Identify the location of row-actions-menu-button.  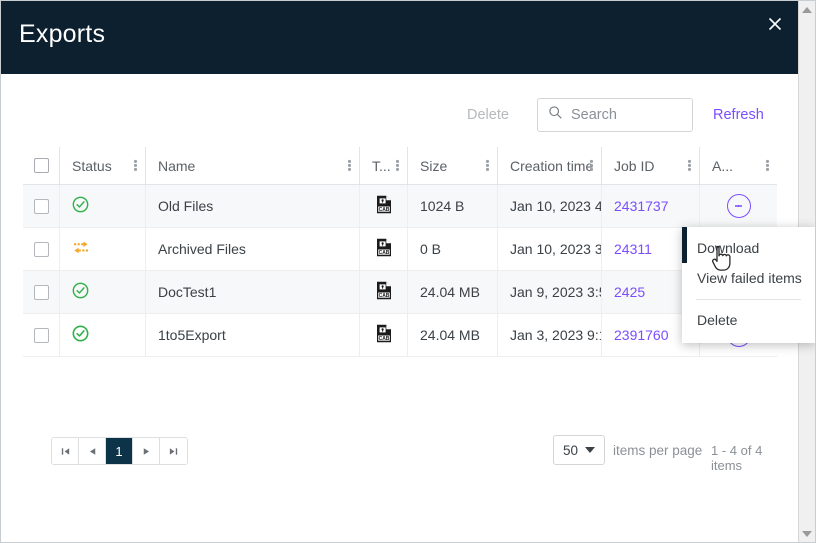
(738, 206).